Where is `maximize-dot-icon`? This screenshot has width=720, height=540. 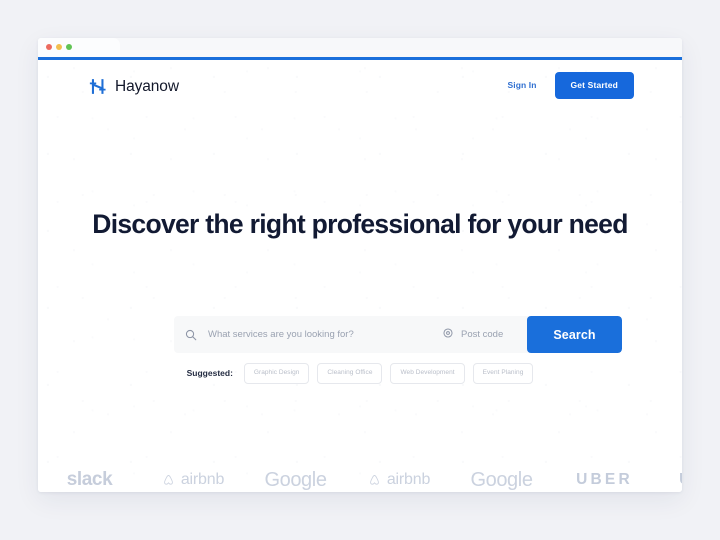 maximize-dot-icon is located at coordinates (69, 47).